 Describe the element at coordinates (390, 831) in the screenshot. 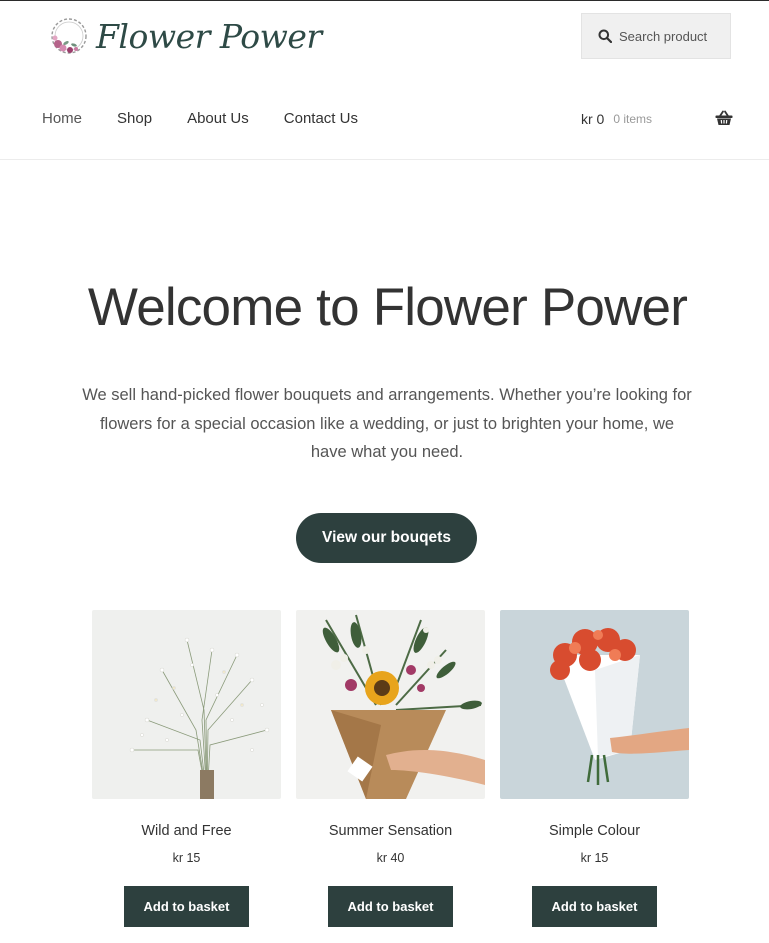

I see `product-name: Summer Sensation` at that location.